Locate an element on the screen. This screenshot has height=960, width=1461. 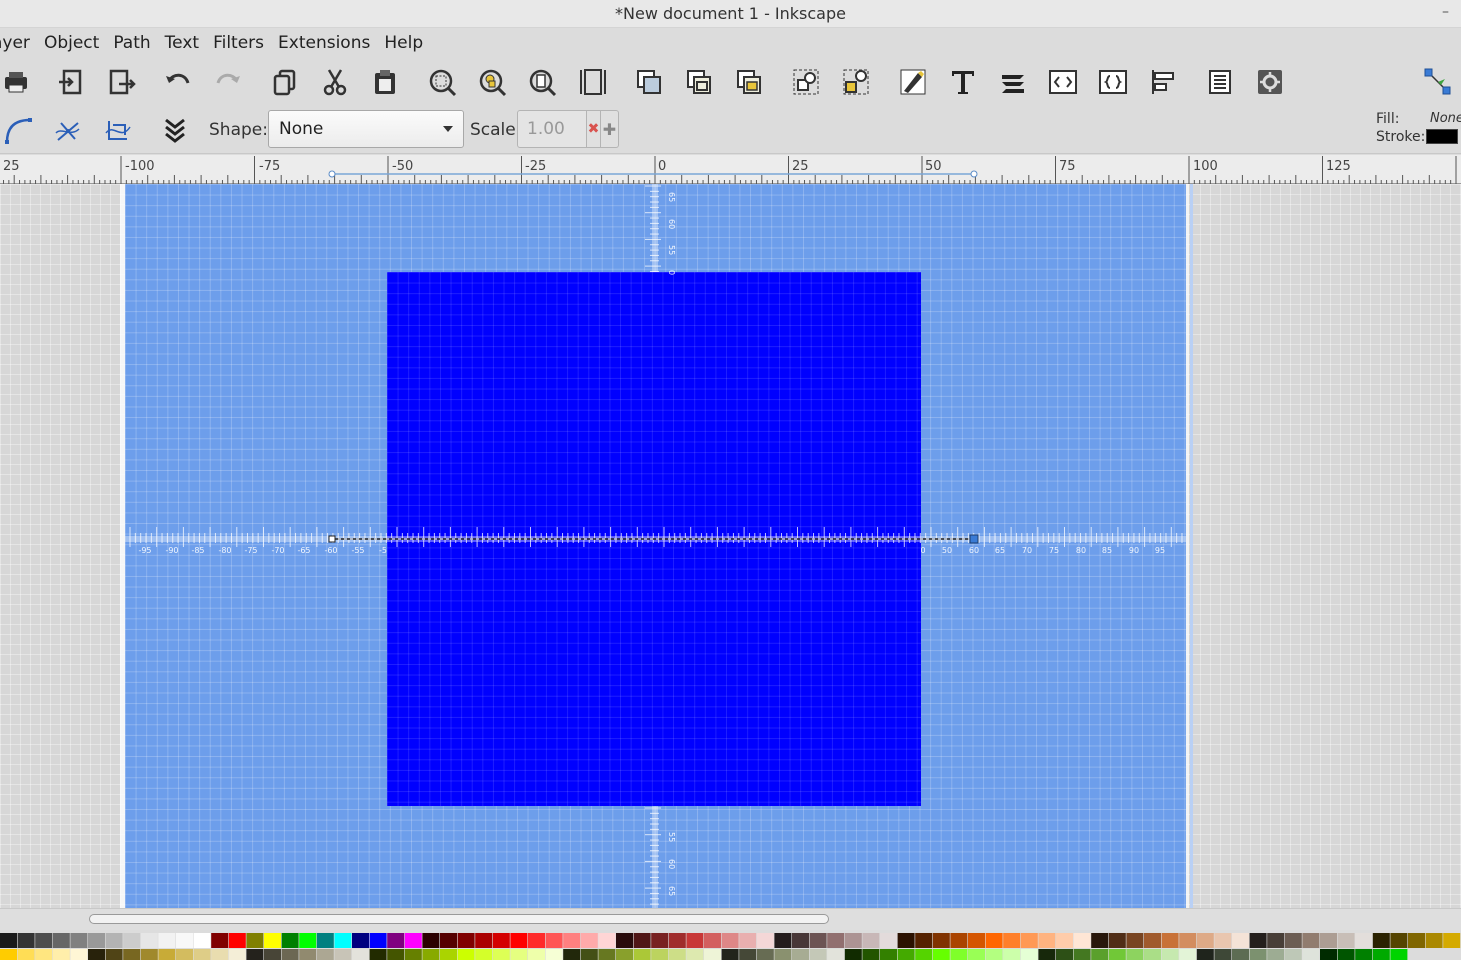
duplicate-button is located at coordinates (649, 82).